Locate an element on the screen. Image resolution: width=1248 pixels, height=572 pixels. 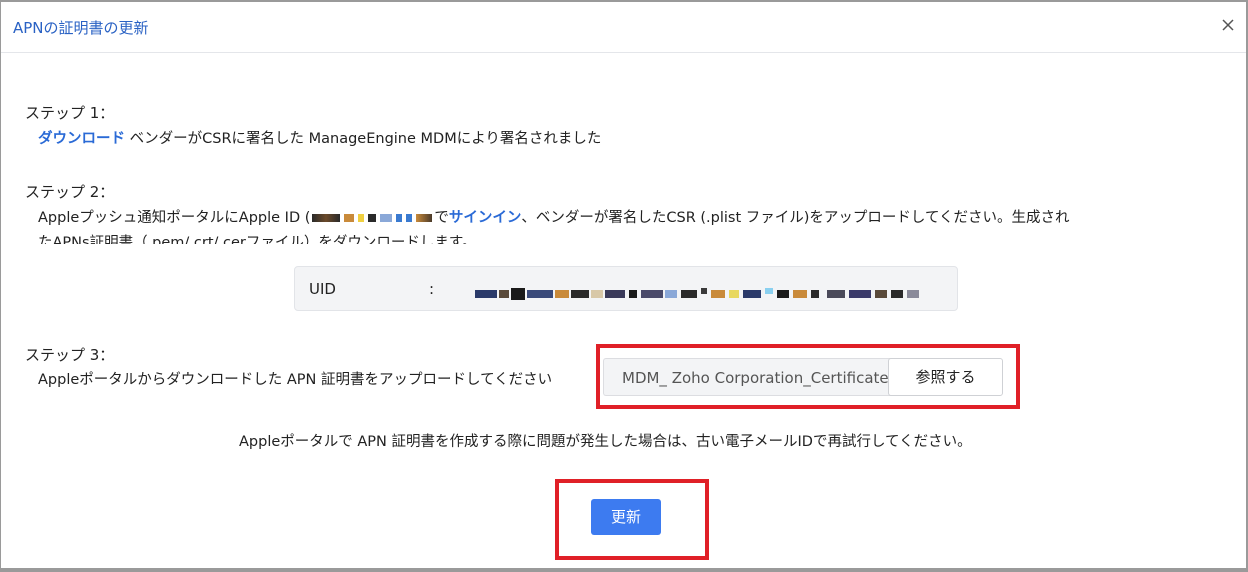
dialog-header: APNの証明書の更新 is located at coordinates (623, 27).